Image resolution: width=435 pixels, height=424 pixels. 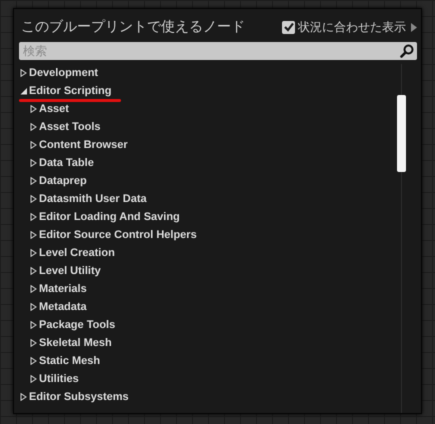 I want to click on arrow-icon, so click(x=414, y=27).